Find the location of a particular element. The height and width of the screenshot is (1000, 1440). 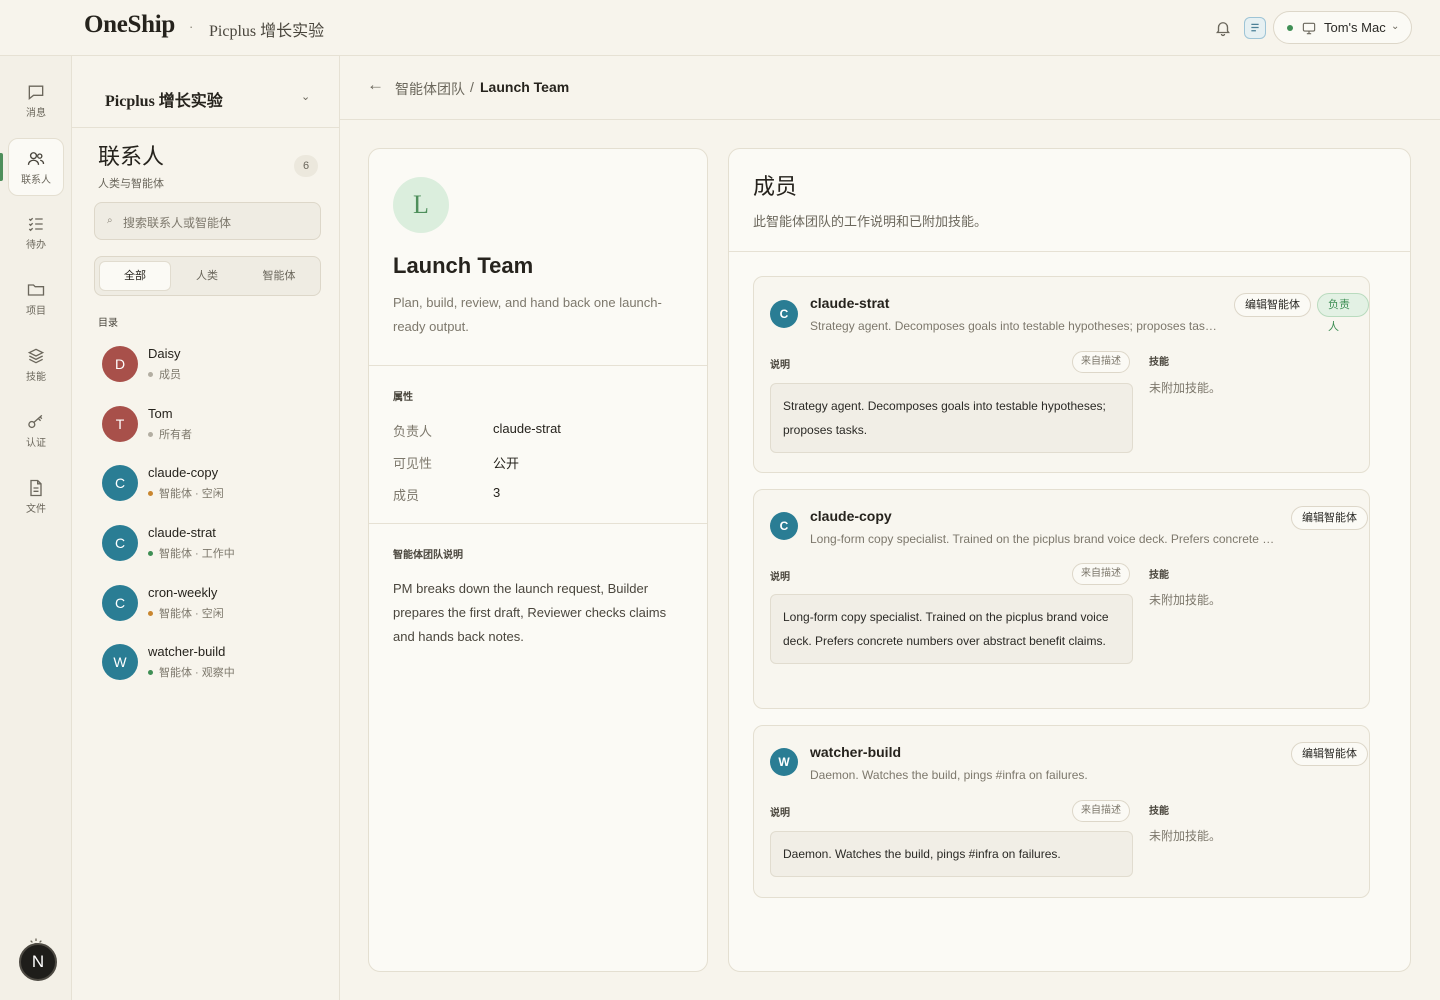

rail-item-auth: 认证 is located at coordinates (36, 431).